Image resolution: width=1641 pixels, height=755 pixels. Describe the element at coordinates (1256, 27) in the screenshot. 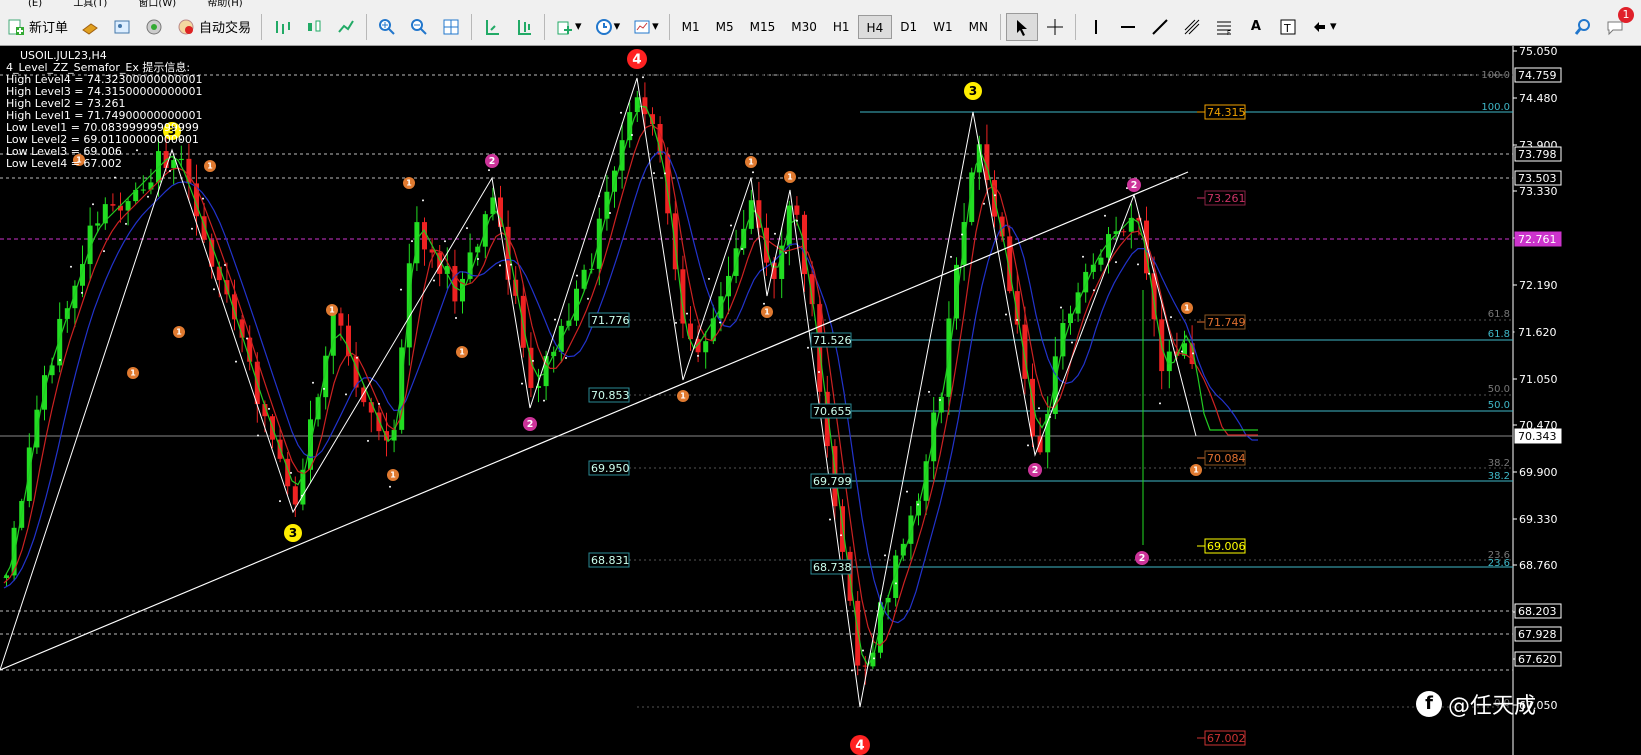

I see `text-tool-button: A` at that location.